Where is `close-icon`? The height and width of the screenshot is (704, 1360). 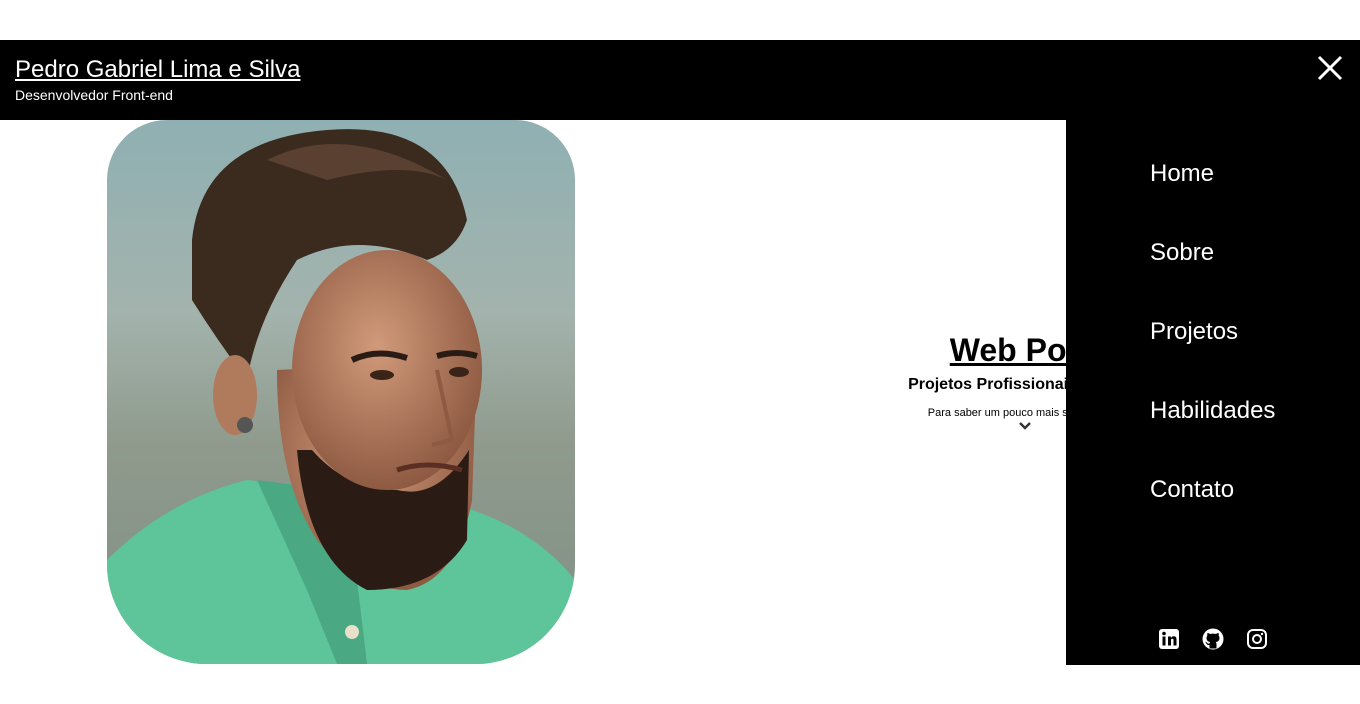
close-icon is located at coordinates (1330, 68).